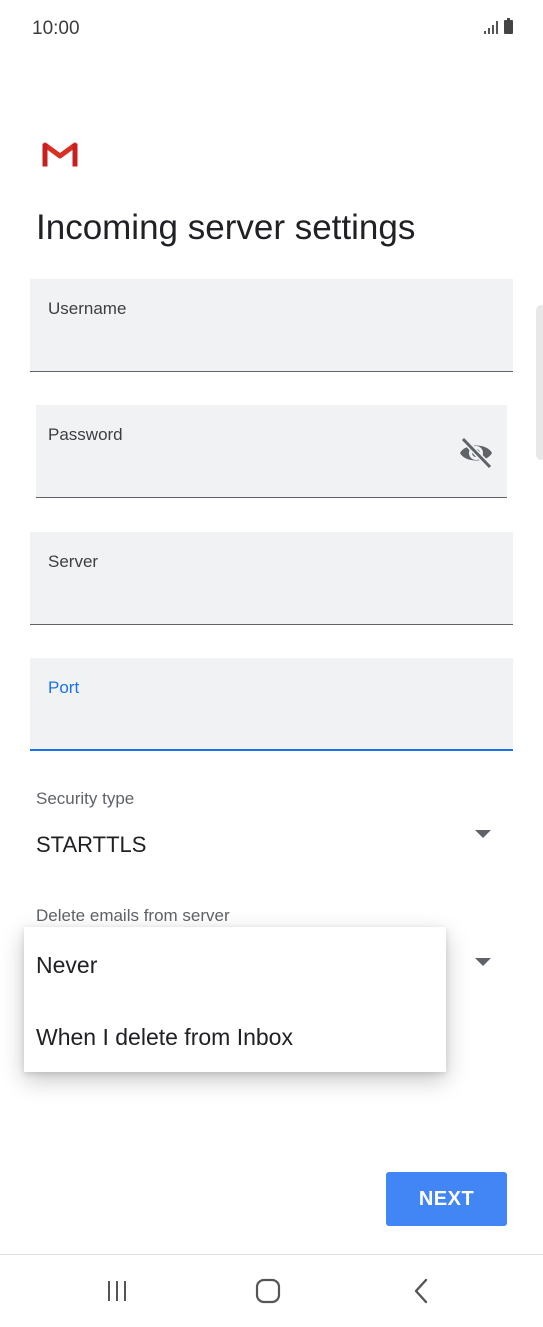 The width and height of the screenshot is (543, 1327). What do you see at coordinates (85, 798) in the screenshot?
I see `security-type-label: Security type` at bounding box center [85, 798].